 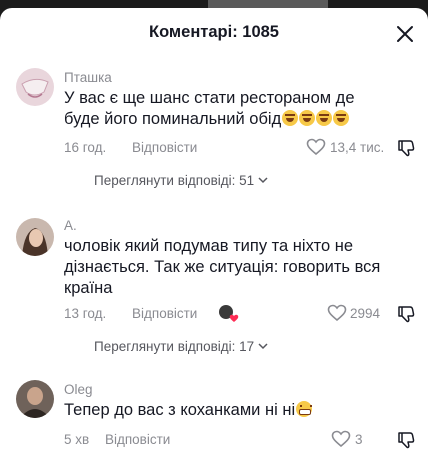 What do you see at coordinates (405, 34) in the screenshot?
I see `close-icon` at bounding box center [405, 34].